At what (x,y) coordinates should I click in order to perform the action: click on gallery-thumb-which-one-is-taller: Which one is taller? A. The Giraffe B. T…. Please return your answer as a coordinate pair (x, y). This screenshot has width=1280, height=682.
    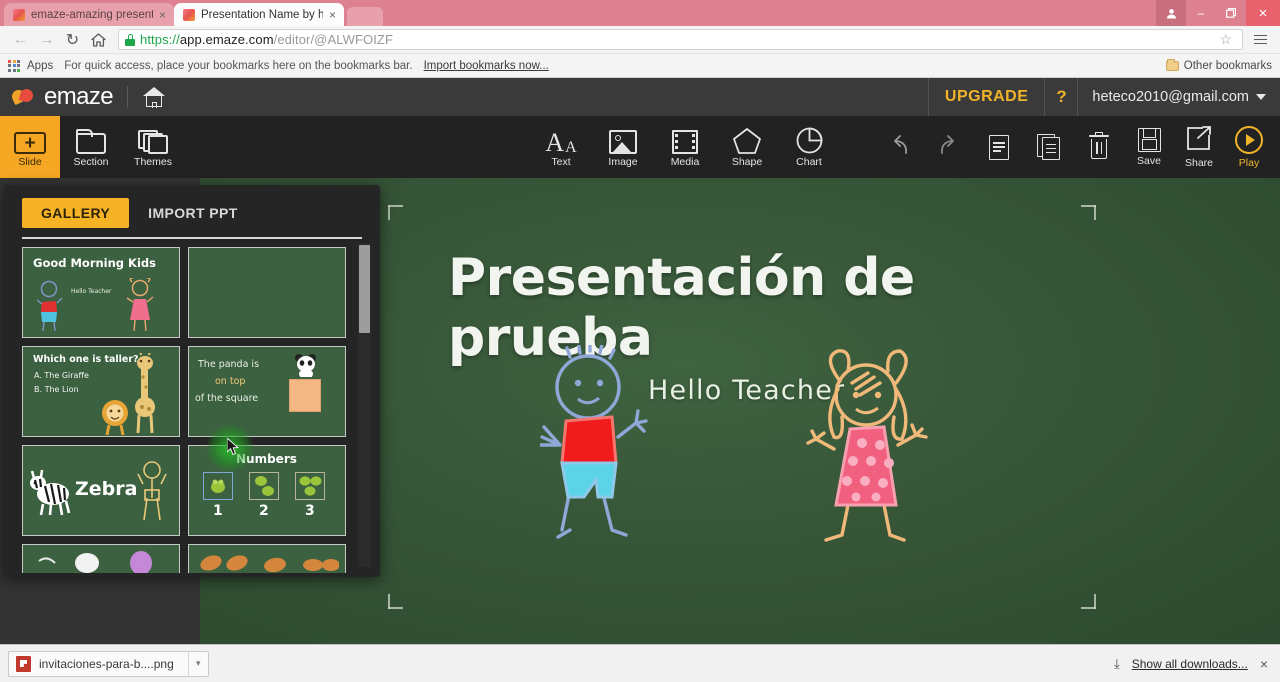
    Looking at the image, I should click on (101, 391).